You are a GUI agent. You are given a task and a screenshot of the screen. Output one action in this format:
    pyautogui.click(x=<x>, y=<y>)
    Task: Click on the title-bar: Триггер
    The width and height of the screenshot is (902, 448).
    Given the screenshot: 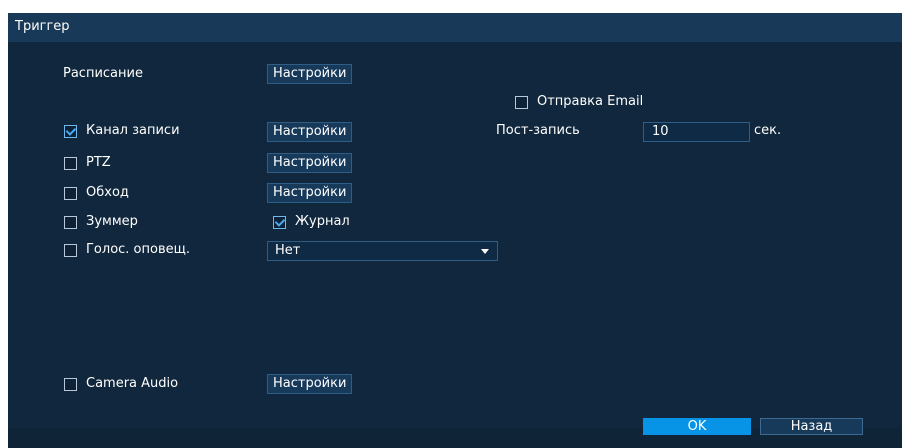 What is the action you would take?
    pyautogui.click(x=455, y=27)
    